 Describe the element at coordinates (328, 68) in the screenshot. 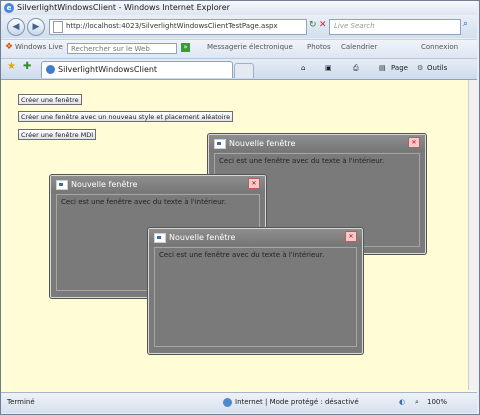

I see `feeds-icon: ▣` at that location.